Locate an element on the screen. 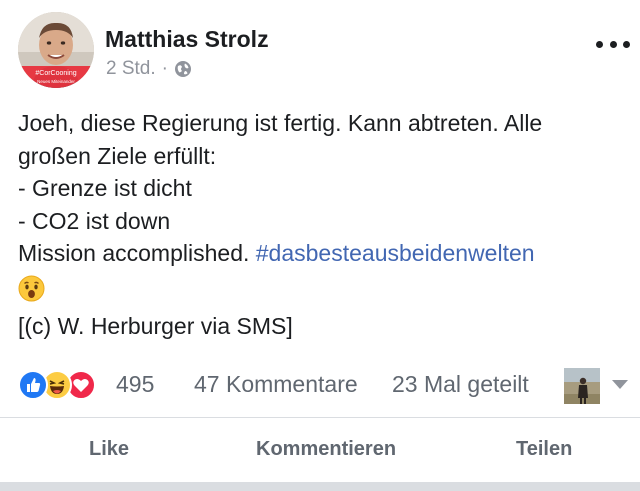 The width and height of the screenshot is (640, 491). reactions-dropdown-caret-icon is located at coordinates (620, 384).